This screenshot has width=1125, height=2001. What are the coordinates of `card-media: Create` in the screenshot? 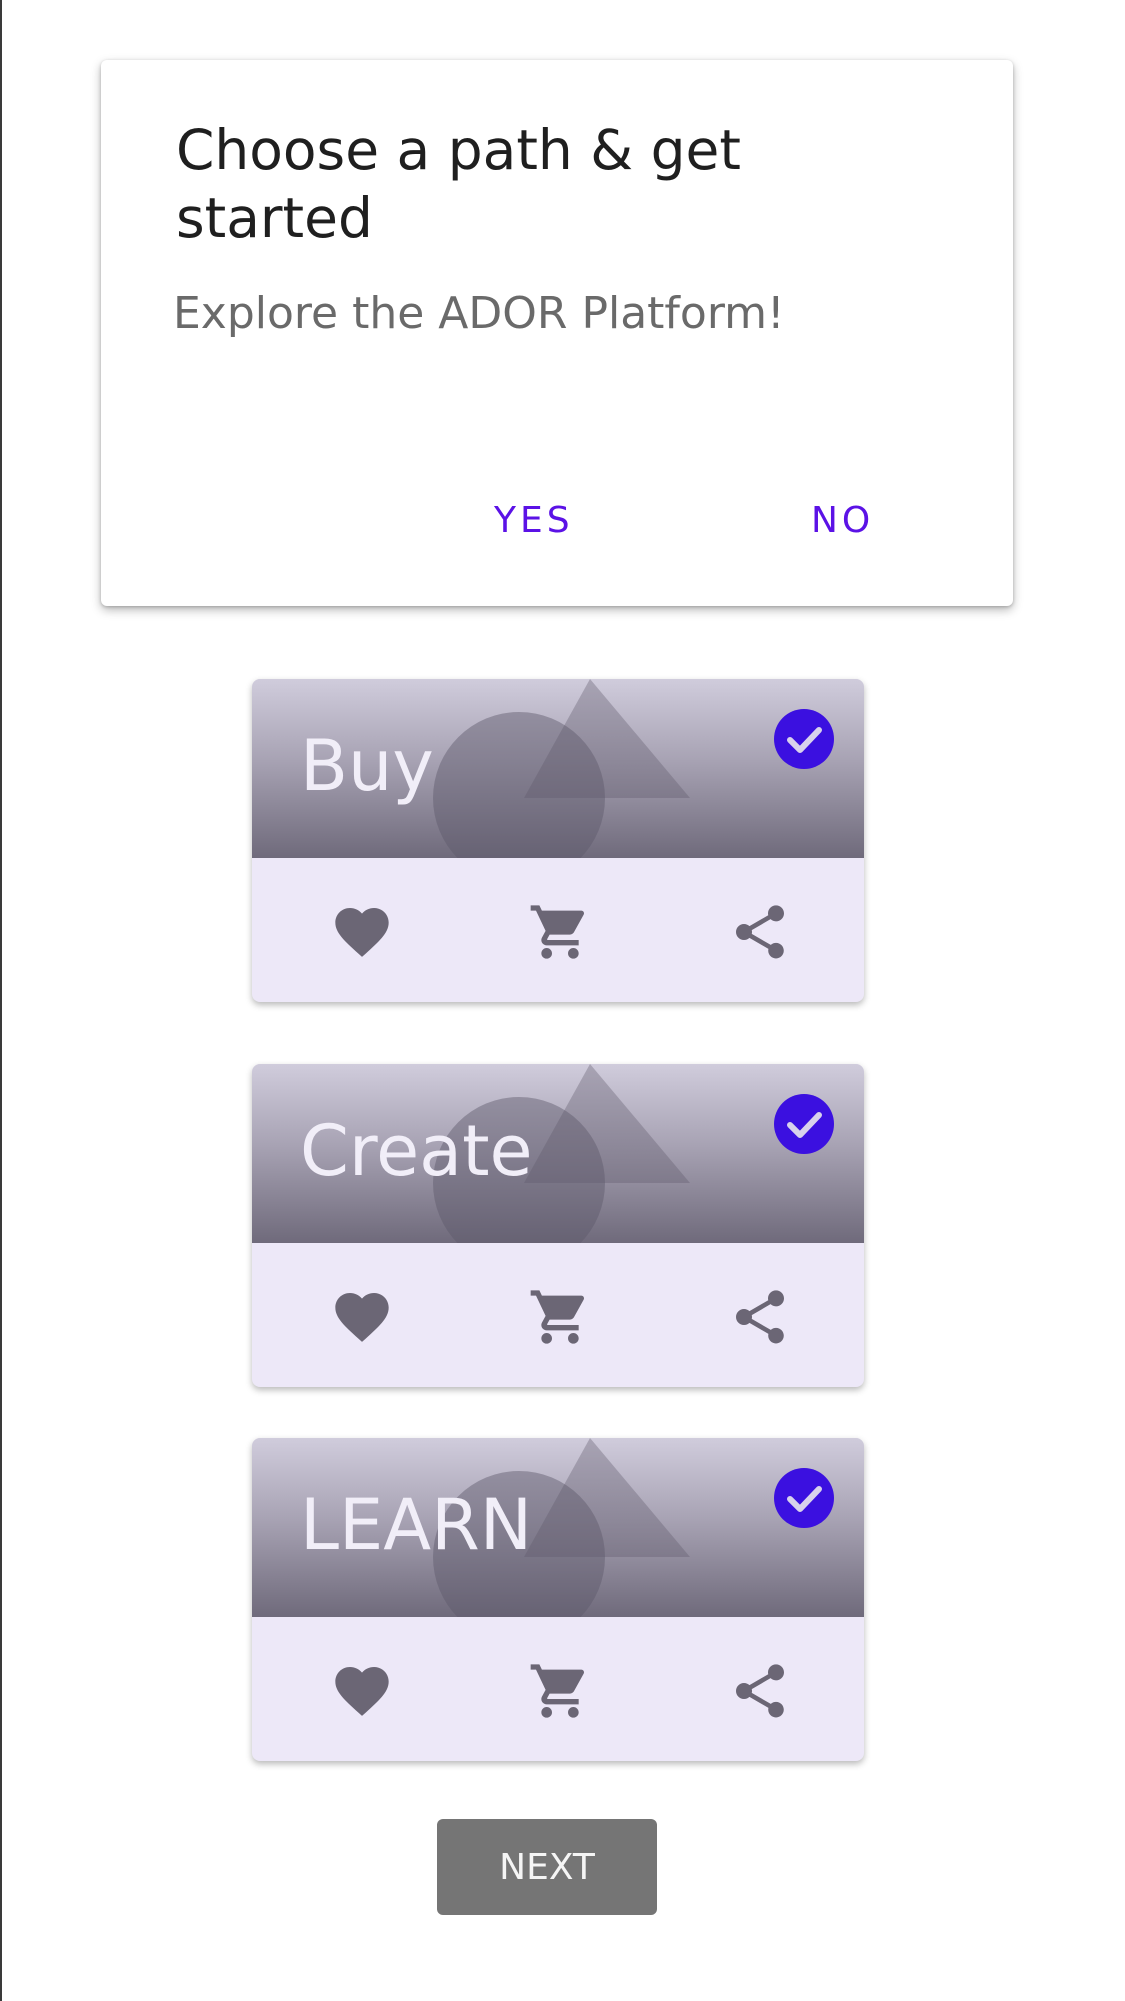 It's located at (558, 1153).